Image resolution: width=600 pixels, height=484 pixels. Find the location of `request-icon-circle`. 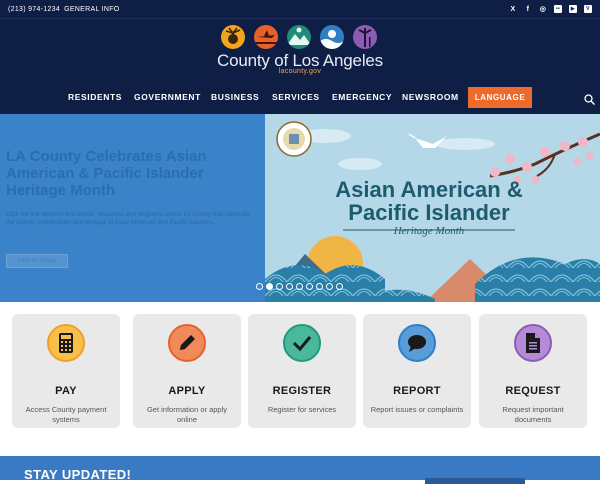

request-icon-circle is located at coordinates (533, 343).